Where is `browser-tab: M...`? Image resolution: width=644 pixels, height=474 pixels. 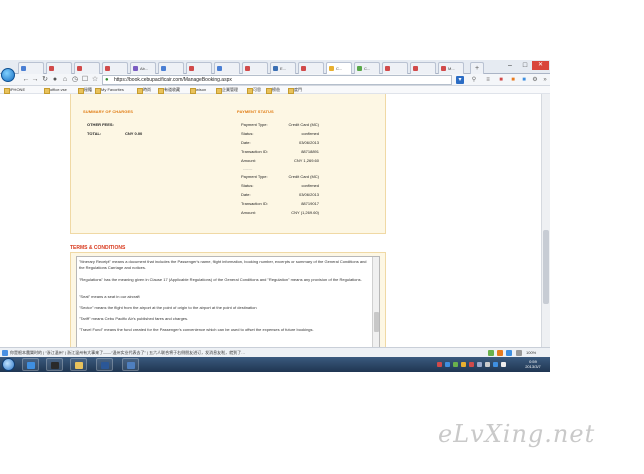 browser-tab: M... is located at coordinates (451, 68).